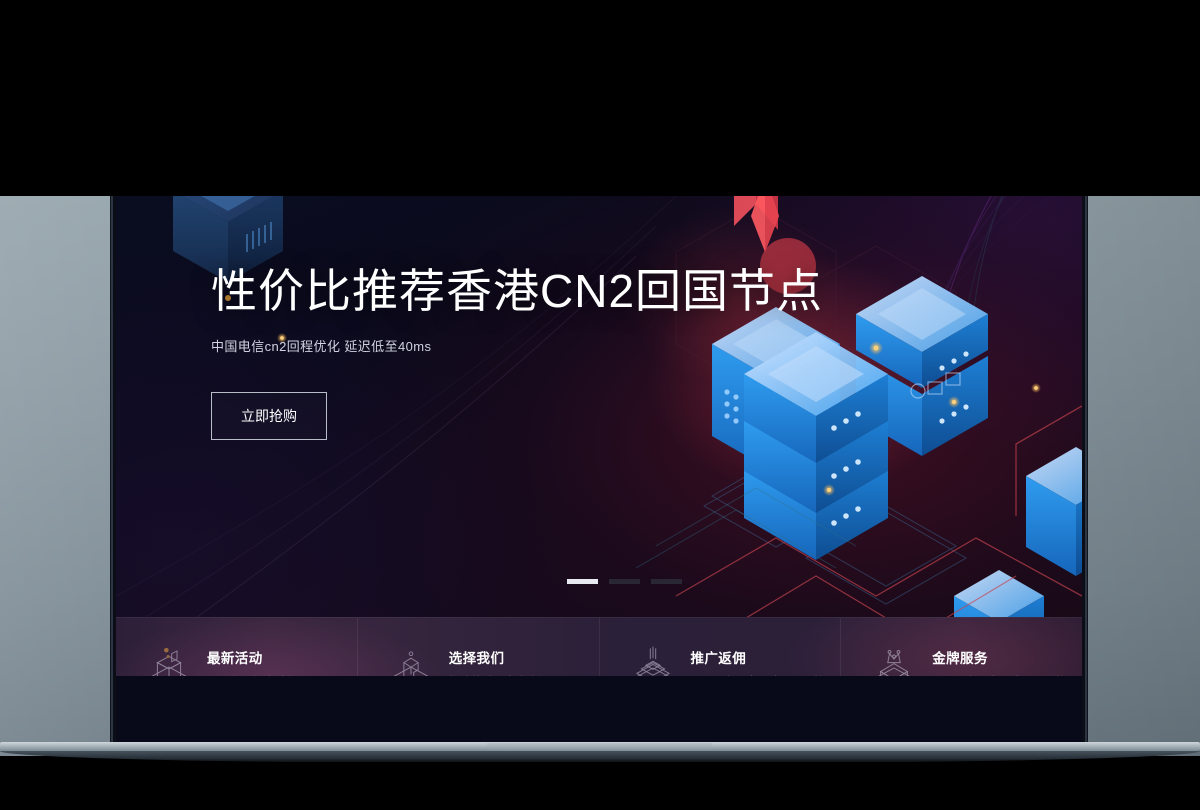 The image size is (1200, 810). I want to click on feature-title: 最新活动, so click(235, 658).